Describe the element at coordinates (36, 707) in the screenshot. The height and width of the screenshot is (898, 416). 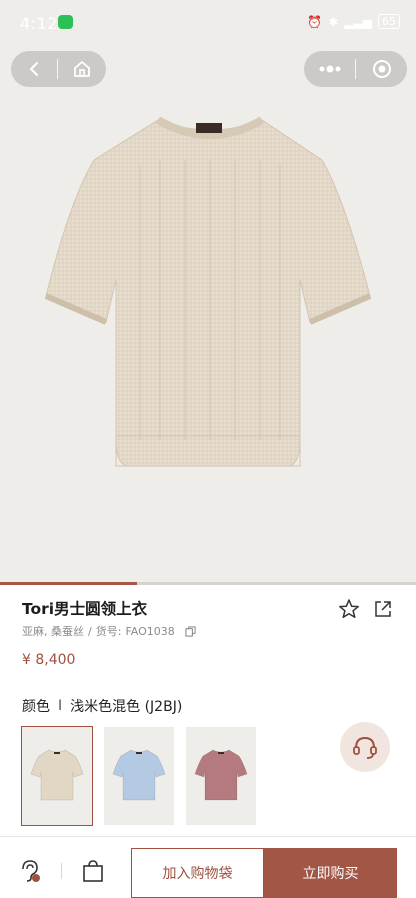
I see `color-label: 颜色` at that location.